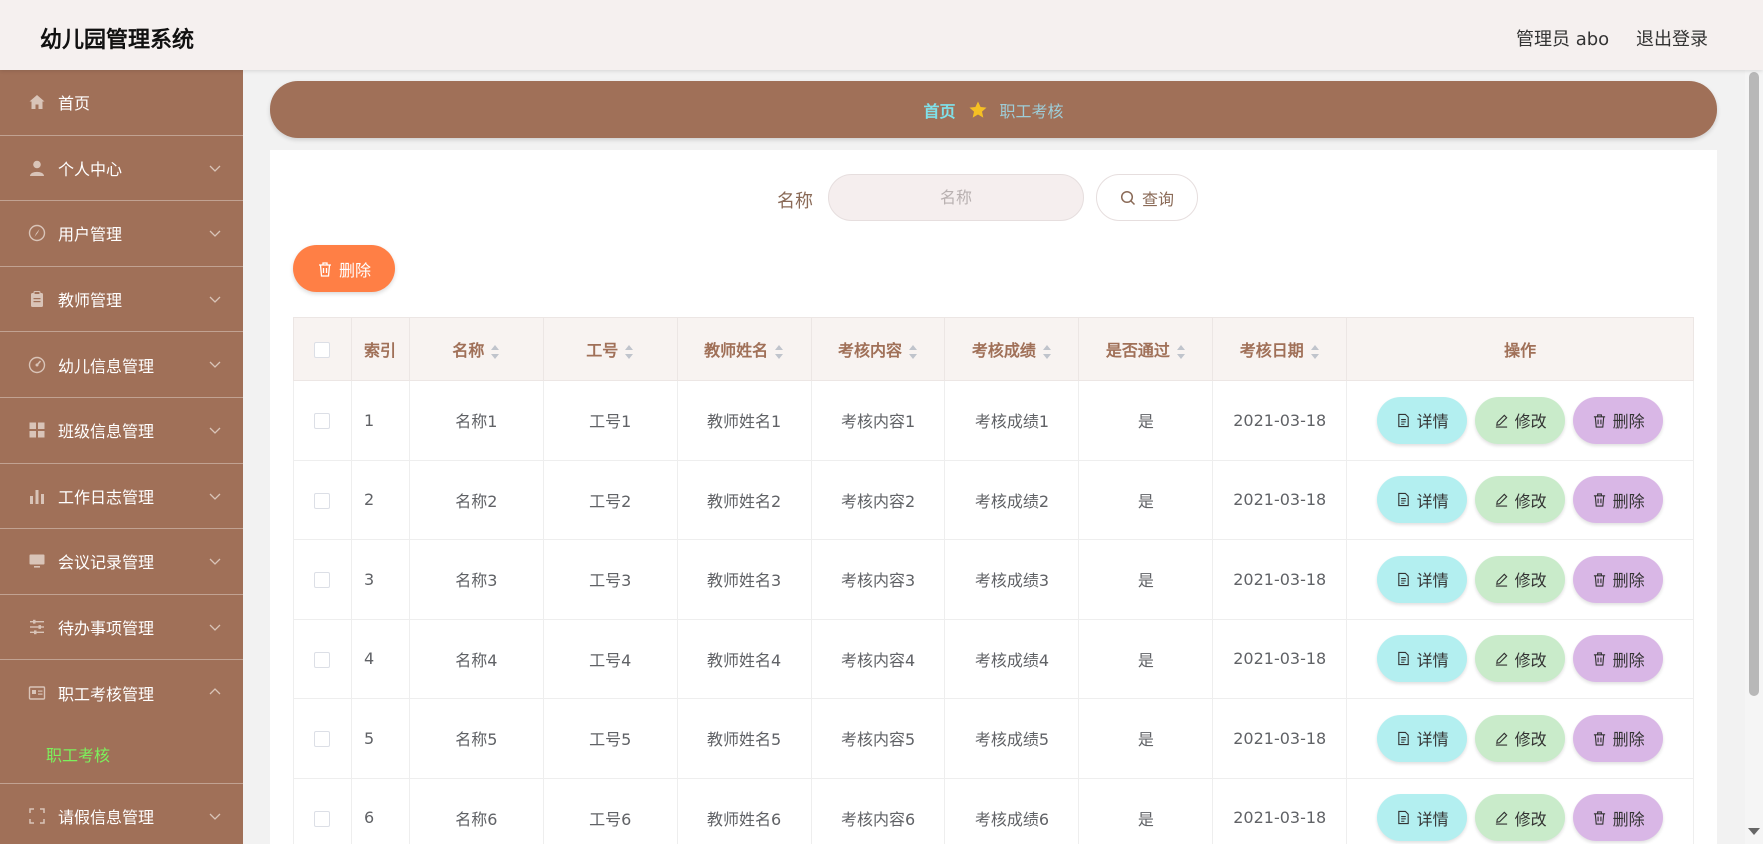  I want to click on breadcrumb: 首页 职工考核, so click(993, 109).